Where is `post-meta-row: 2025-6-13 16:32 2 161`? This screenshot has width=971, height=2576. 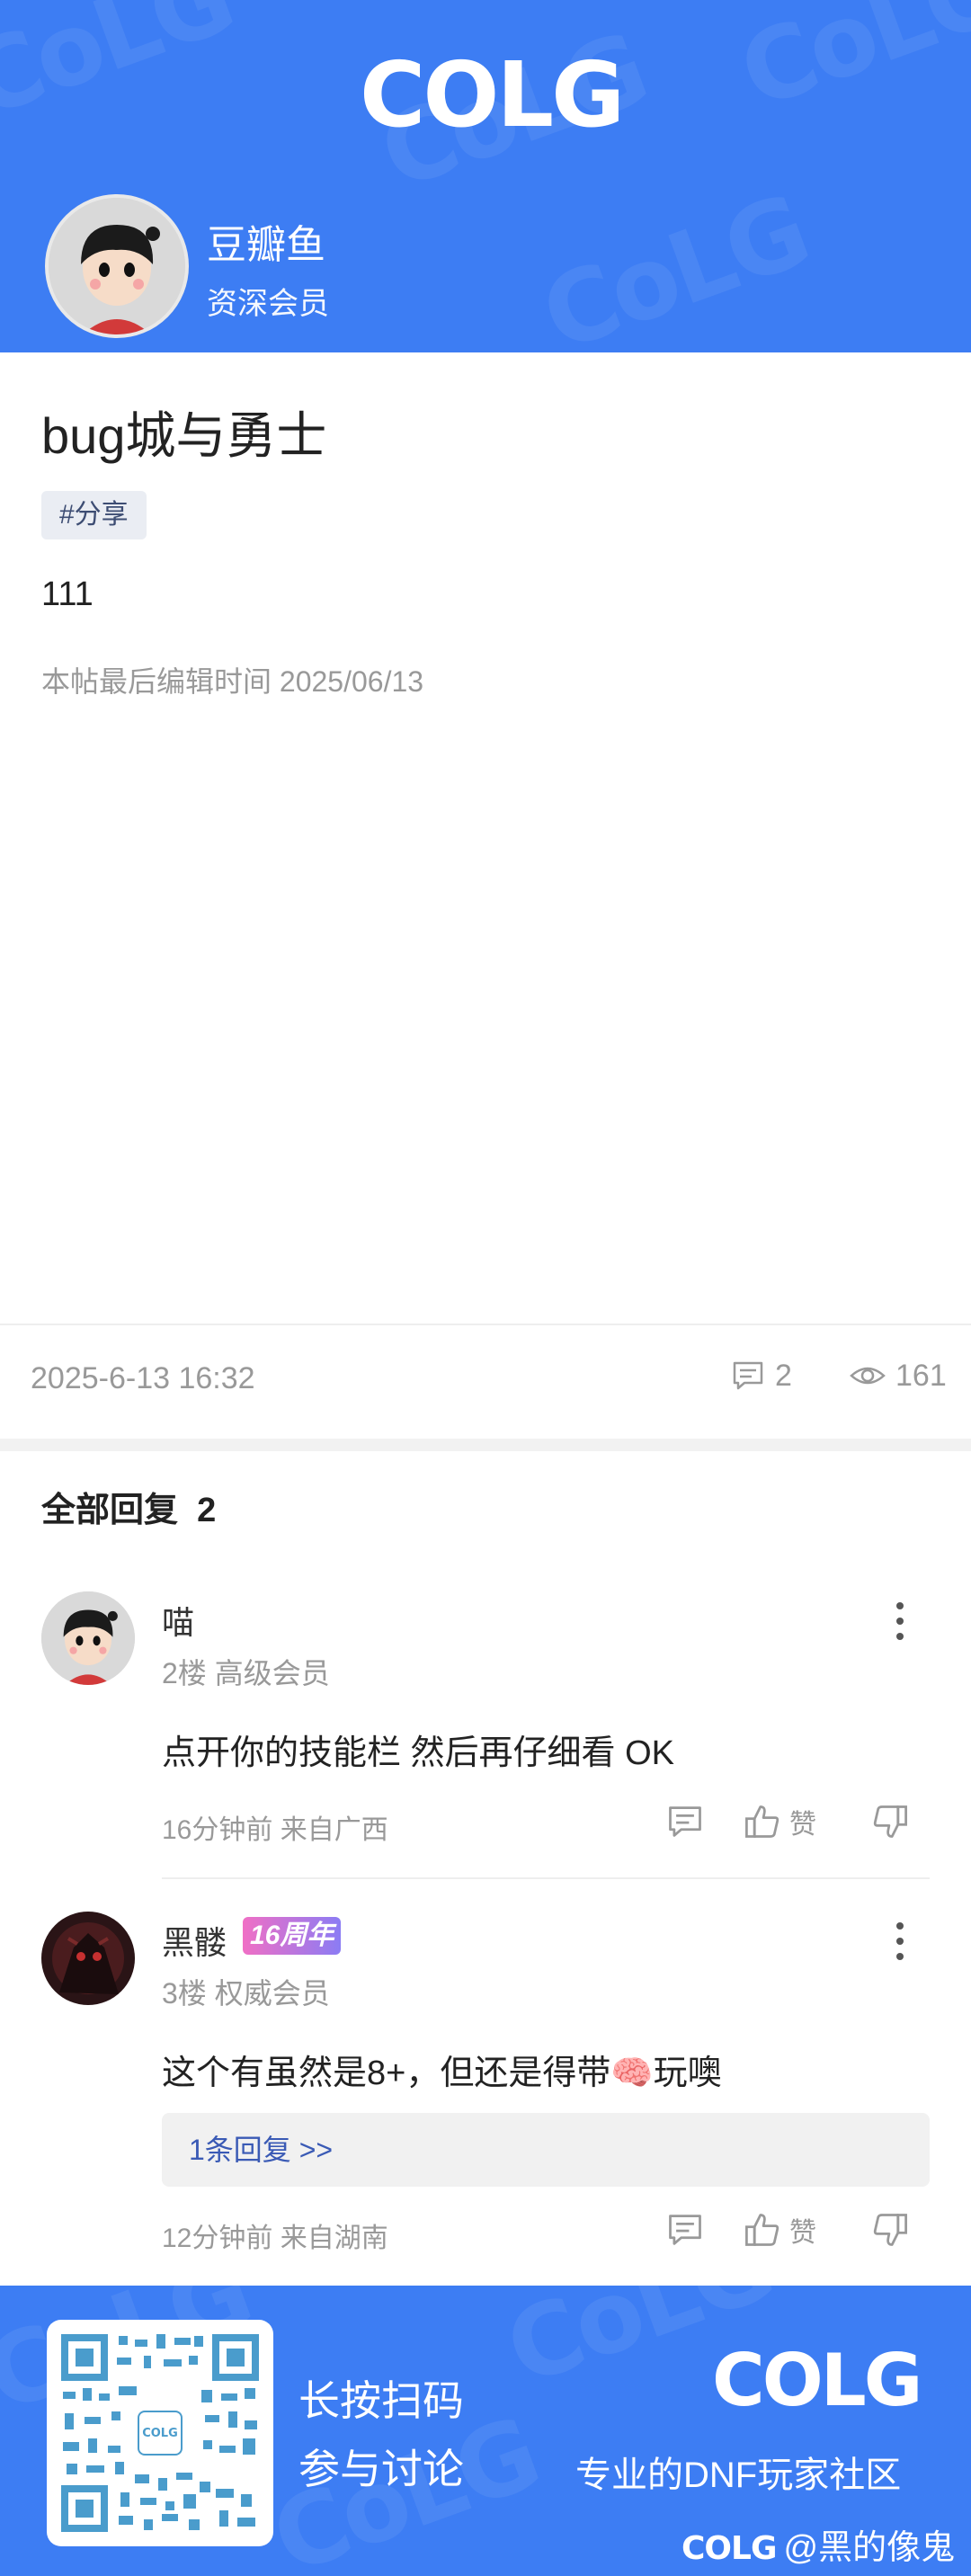
post-meta-row: 2025-6-13 16:32 2 161 is located at coordinates (485, 1381).